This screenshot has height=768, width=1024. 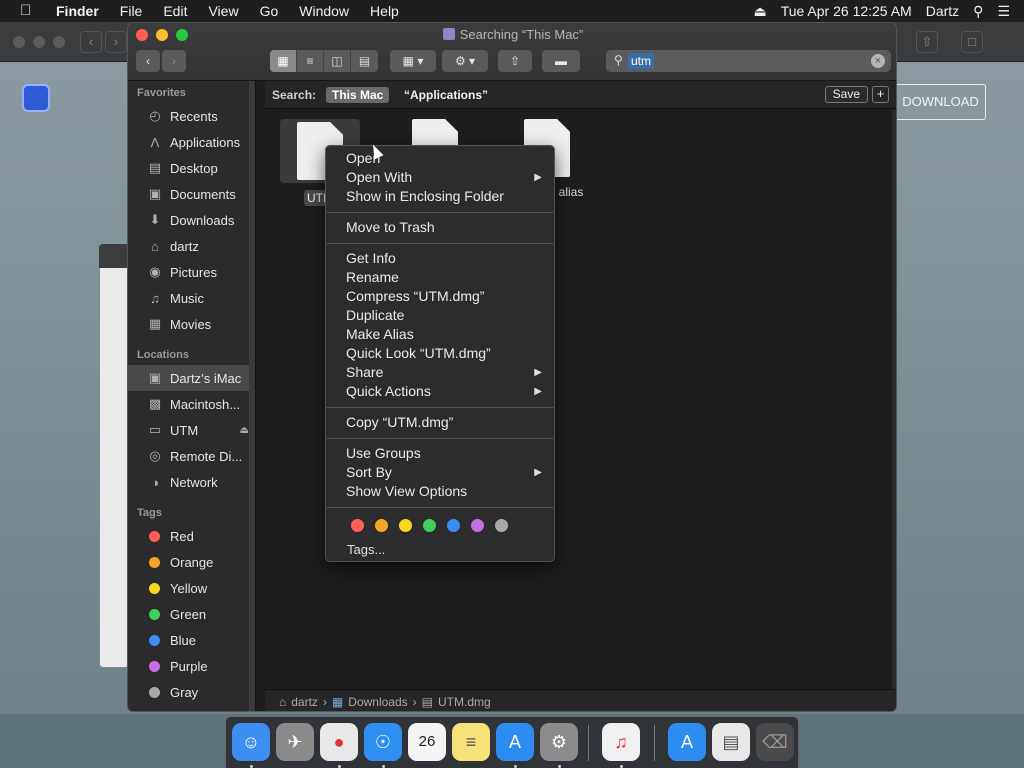 I want to click on menu-item-share: Share ▶, so click(x=440, y=372).